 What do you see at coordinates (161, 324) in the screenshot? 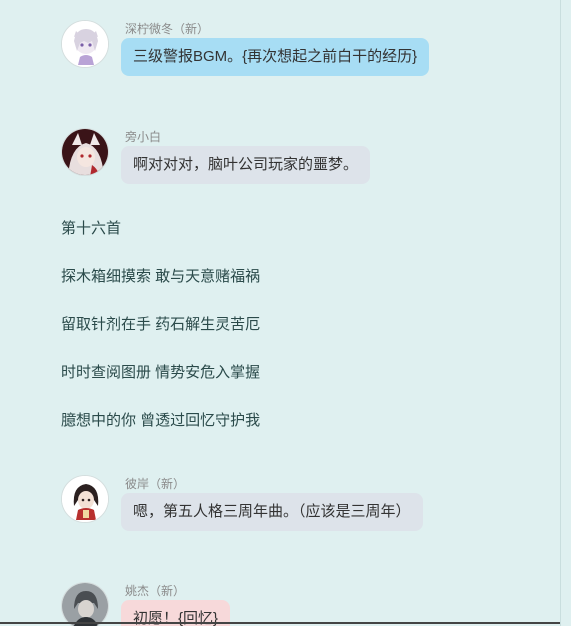
I see `lyrics-line: 留取针剂在手 药石解生灵苦厄` at bounding box center [161, 324].